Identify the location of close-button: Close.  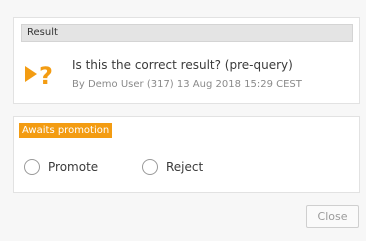
(332, 216).